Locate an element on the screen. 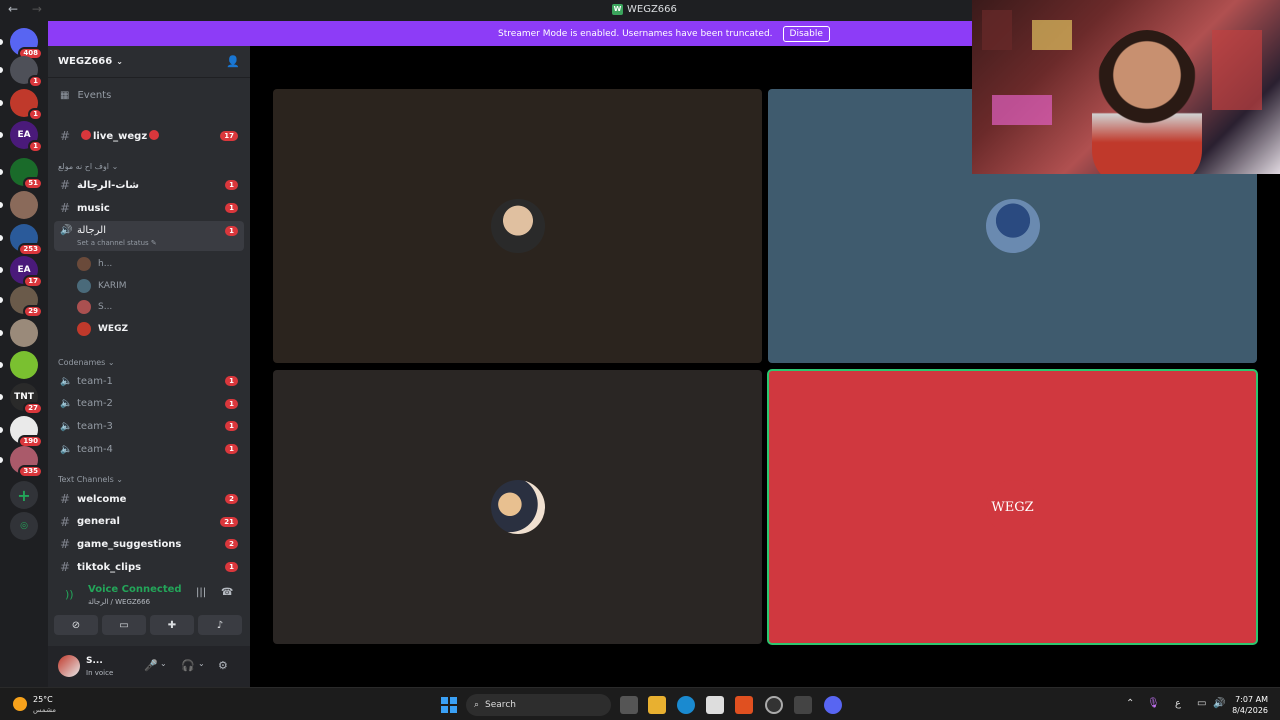 This screenshot has width=1280, height=720. compass-icon: ◎ is located at coordinates (24, 526).